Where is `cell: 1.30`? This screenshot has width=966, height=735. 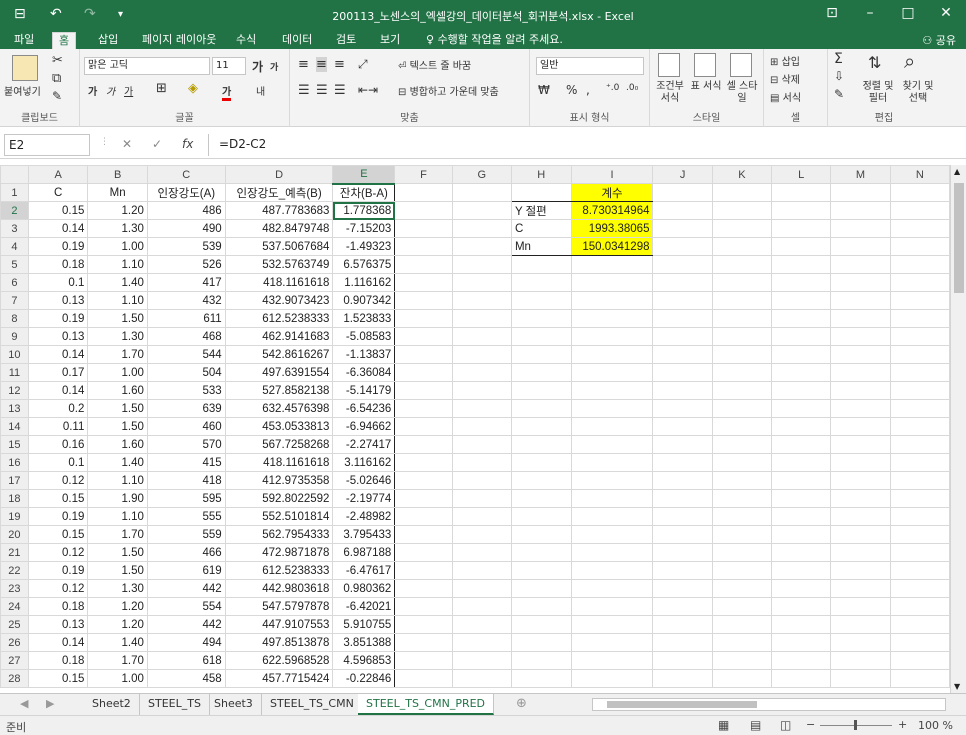
cell: 1.30 is located at coordinates (117, 228).